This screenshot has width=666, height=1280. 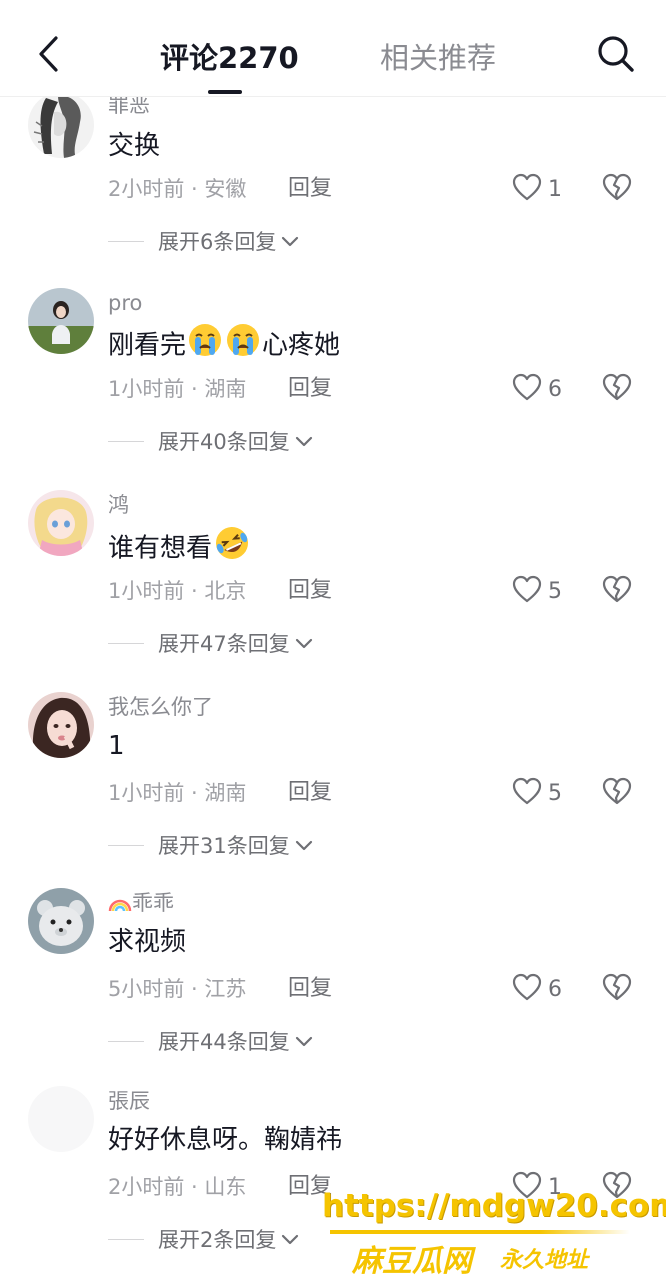 I want to click on comment-text: 1, so click(x=116, y=746).